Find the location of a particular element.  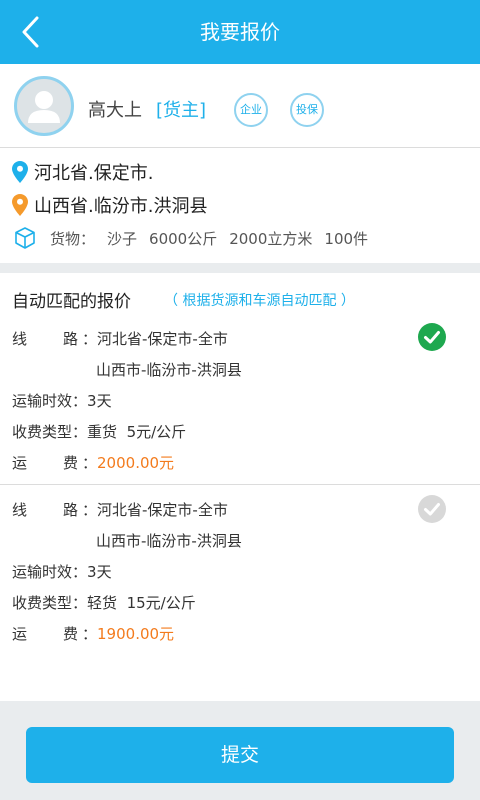

destination-text: 山西省.临汾市.洪洞县 is located at coordinates (121, 206).